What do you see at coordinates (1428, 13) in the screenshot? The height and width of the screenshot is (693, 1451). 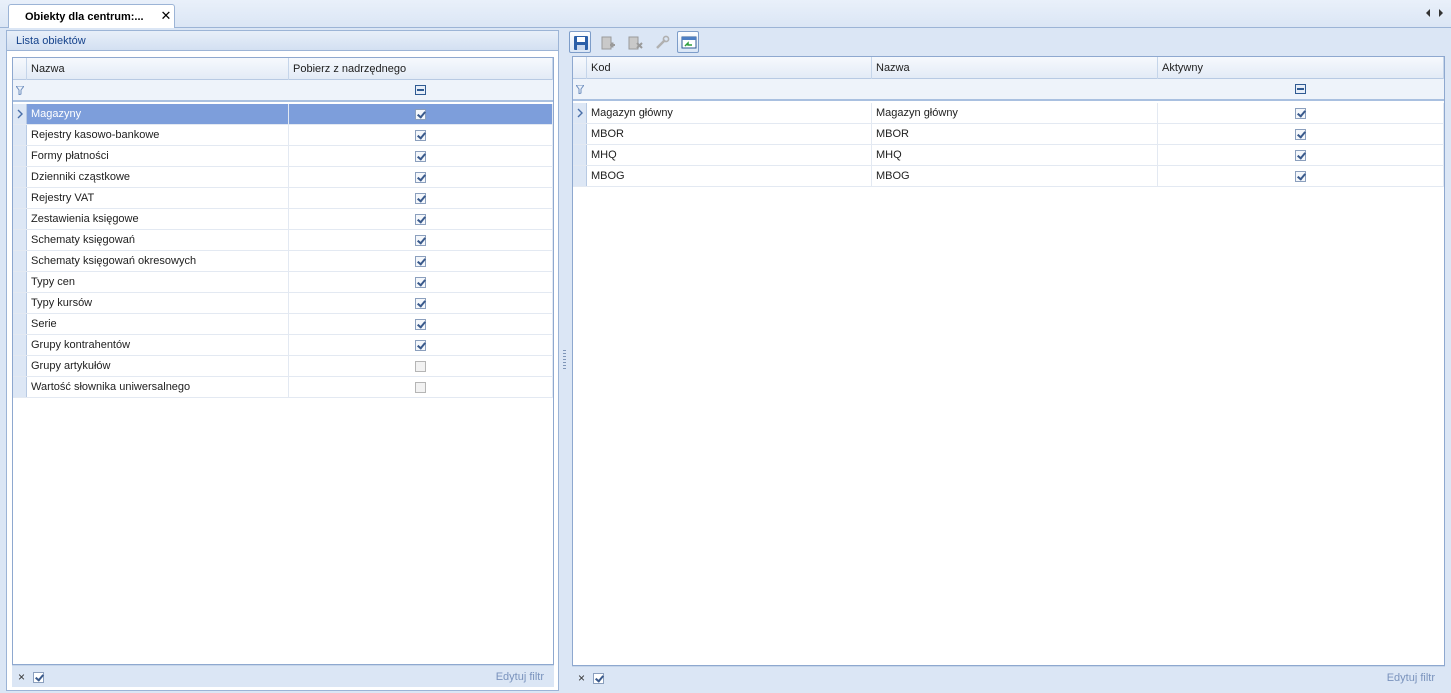 I see `scroll-left-icon` at bounding box center [1428, 13].